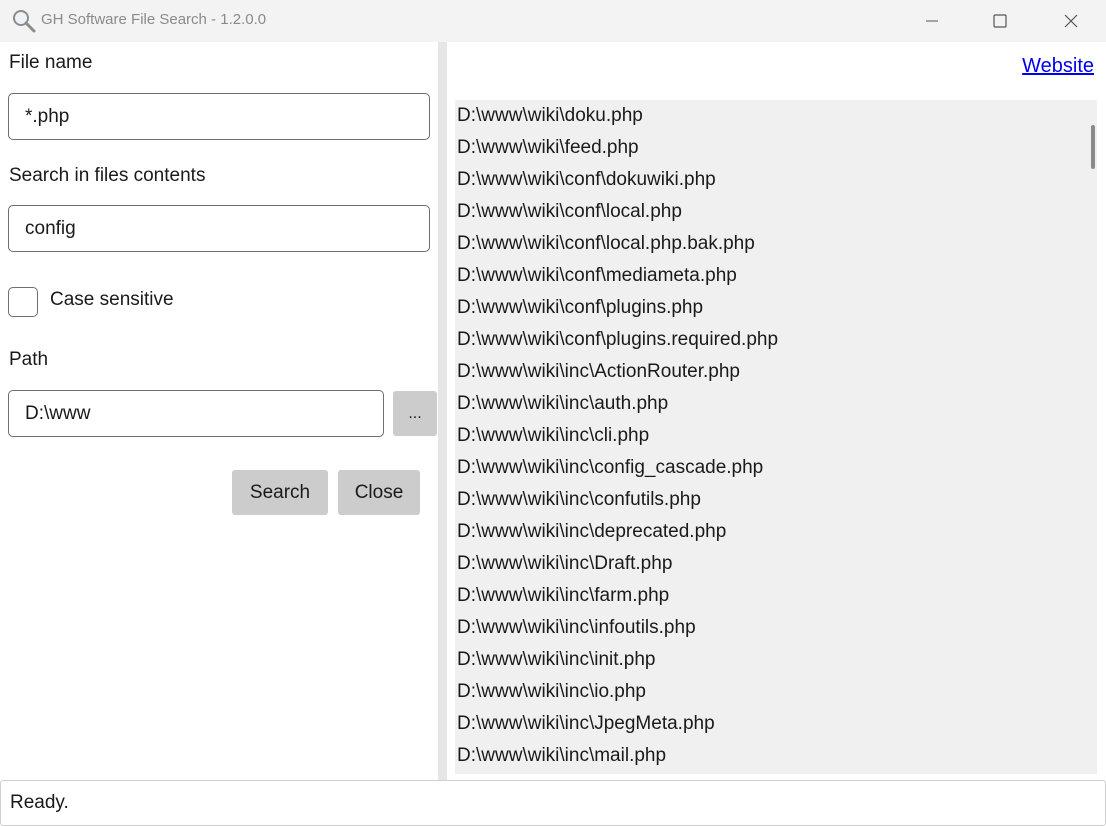 The width and height of the screenshot is (1106, 826). Describe the element at coordinates (776, 340) in the screenshot. I see `result-item: D:\www\wiki\conf\plugins.required.php` at that location.